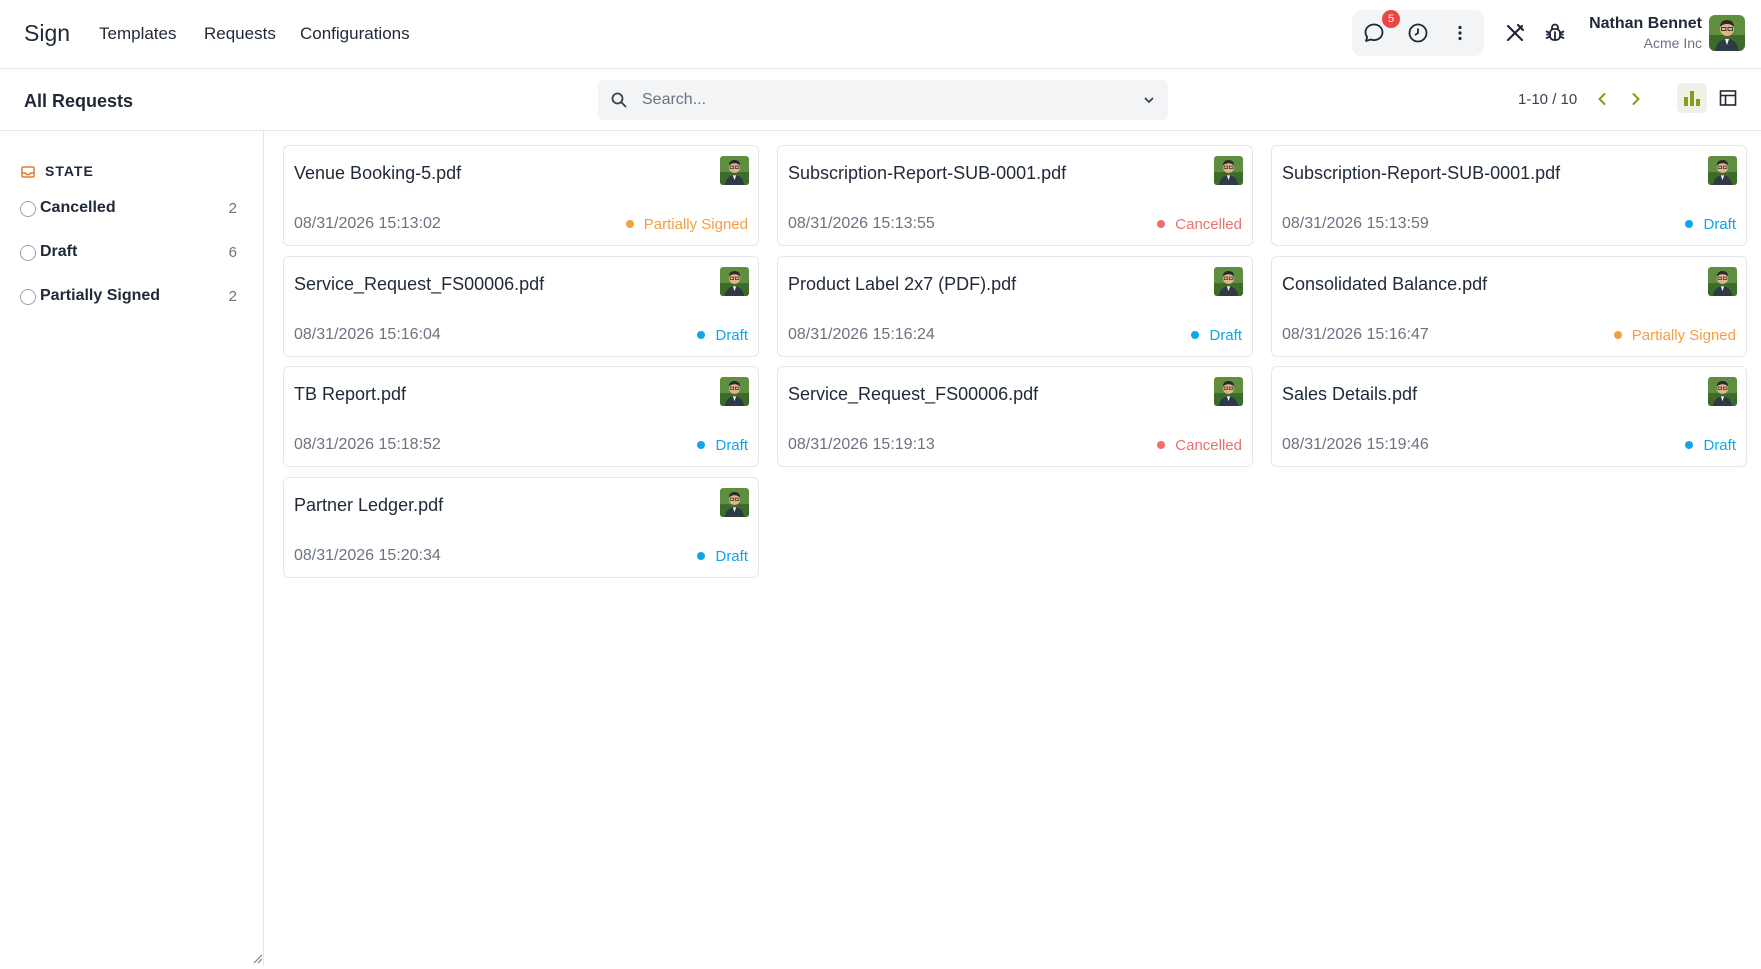 The height and width of the screenshot is (969, 1761). What do you see at coordinates (619, 100) in the screenshot?
I see `search-icon` at bounding box center [619, 100].